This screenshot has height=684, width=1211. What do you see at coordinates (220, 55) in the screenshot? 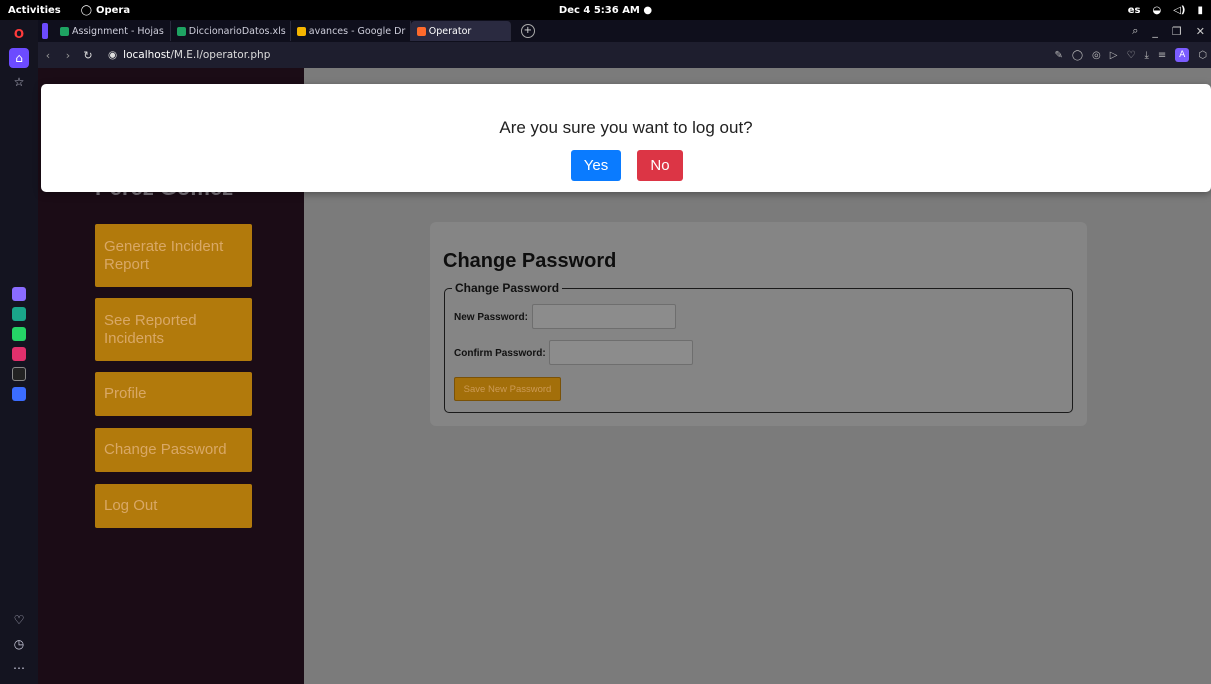
I see `url-path: /M.E.I/operator.php` at bounding box center [220, 55].